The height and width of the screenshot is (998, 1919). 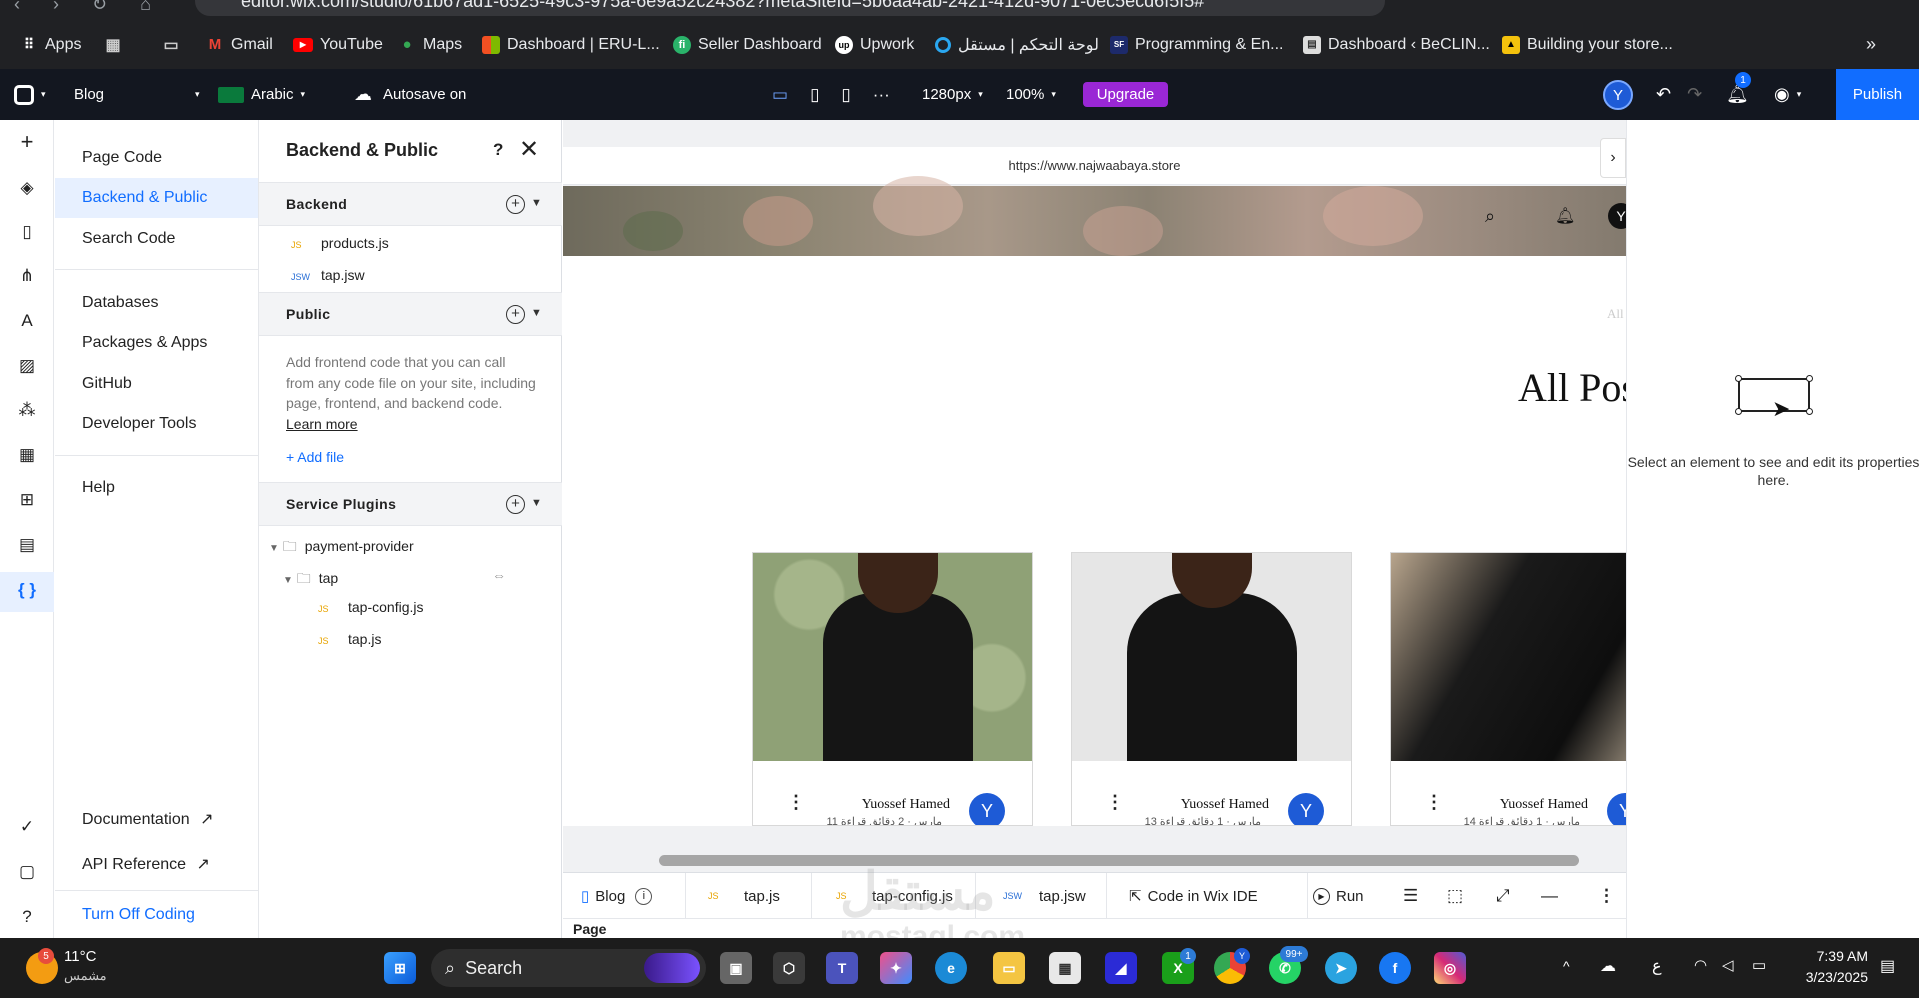 I want to click on wifi-icon: ◠, so click(x=1700, y=965).